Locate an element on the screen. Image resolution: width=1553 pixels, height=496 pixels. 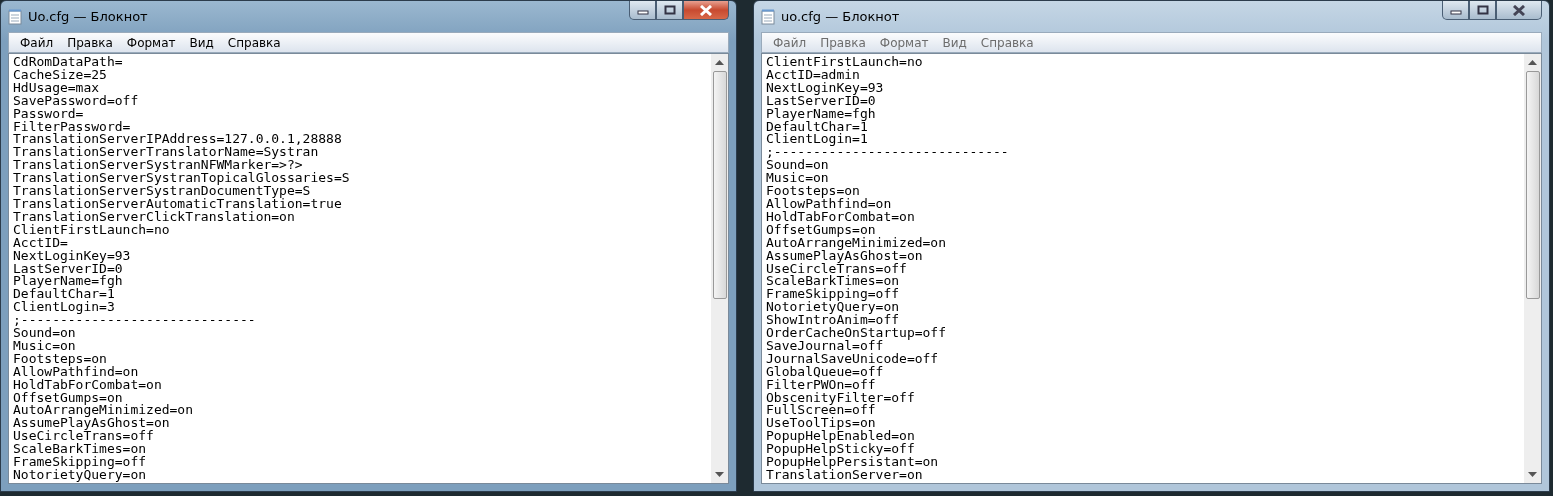
text-line: TranslationServer=on is located at coordinates (844, 475).